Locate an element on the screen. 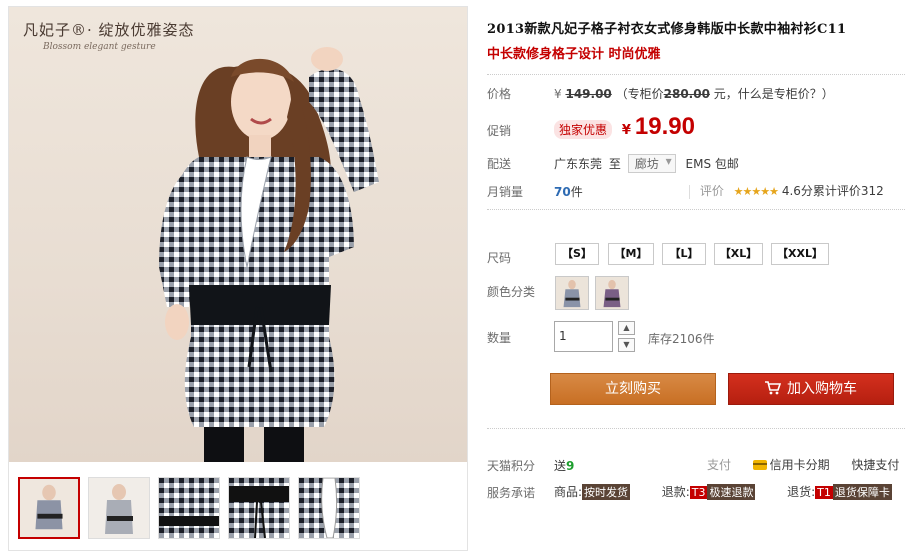  quick-pay: 快捷支付 is located at coordinates (875, 465).